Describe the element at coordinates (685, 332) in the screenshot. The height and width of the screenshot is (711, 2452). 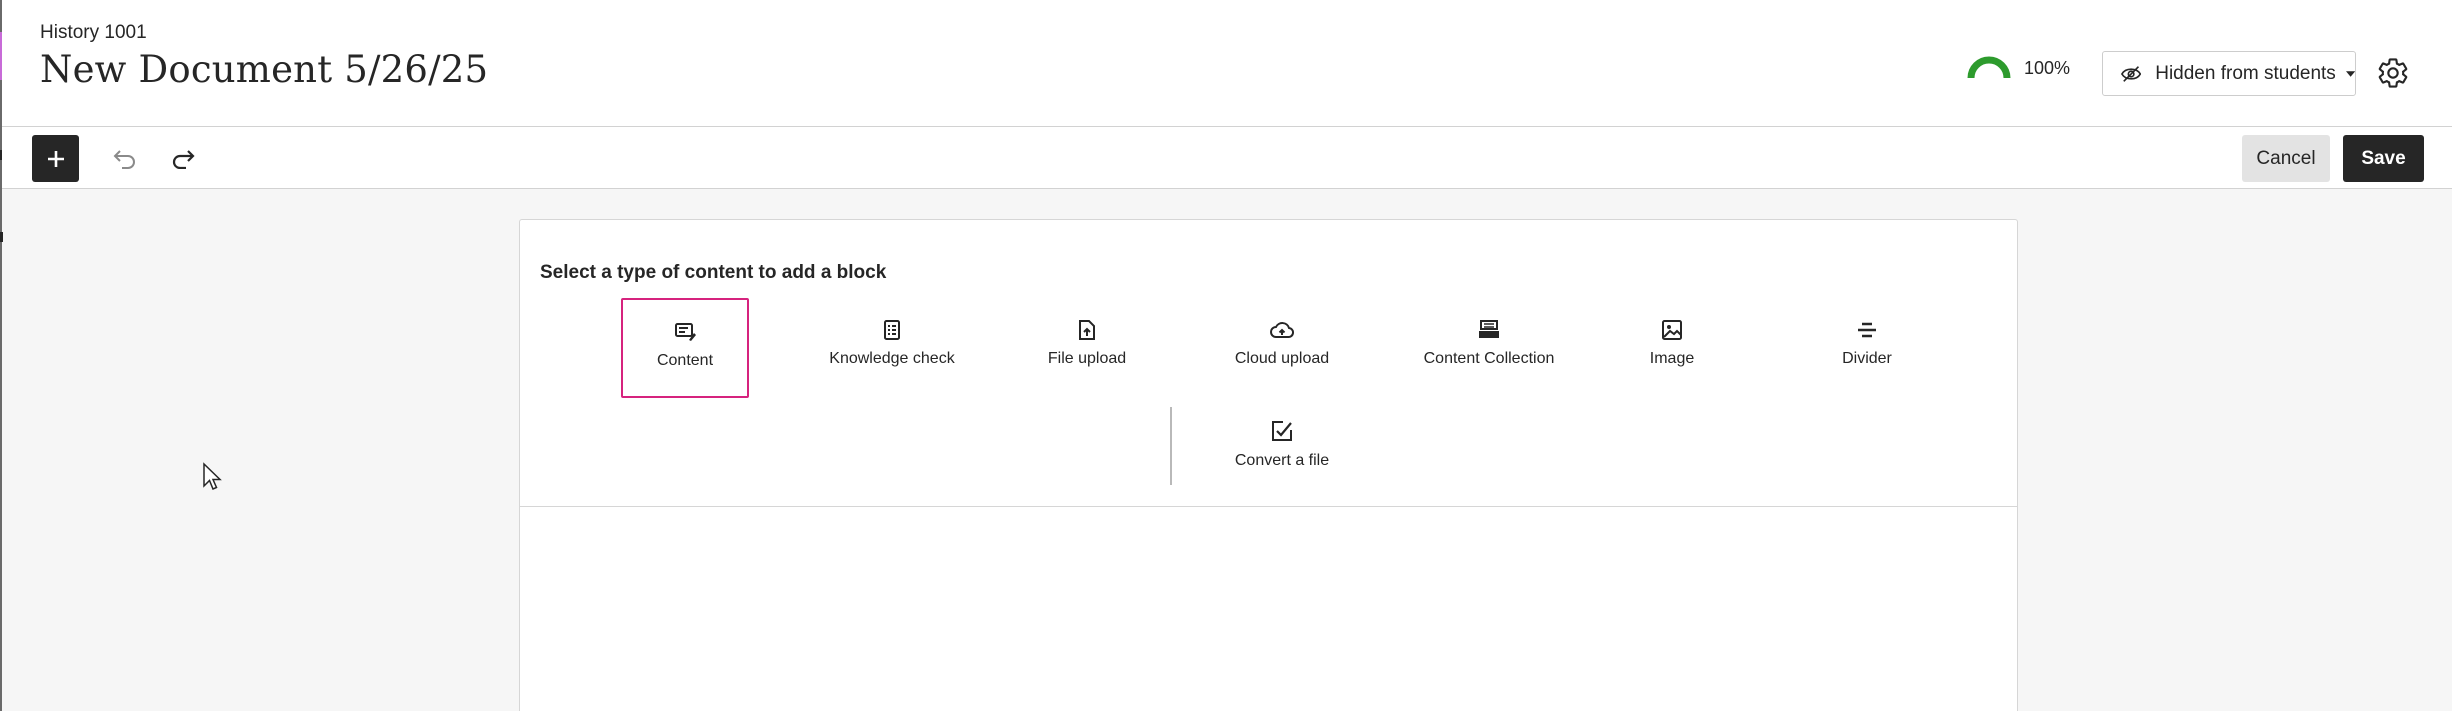
I see `content-block-icon` at that location.